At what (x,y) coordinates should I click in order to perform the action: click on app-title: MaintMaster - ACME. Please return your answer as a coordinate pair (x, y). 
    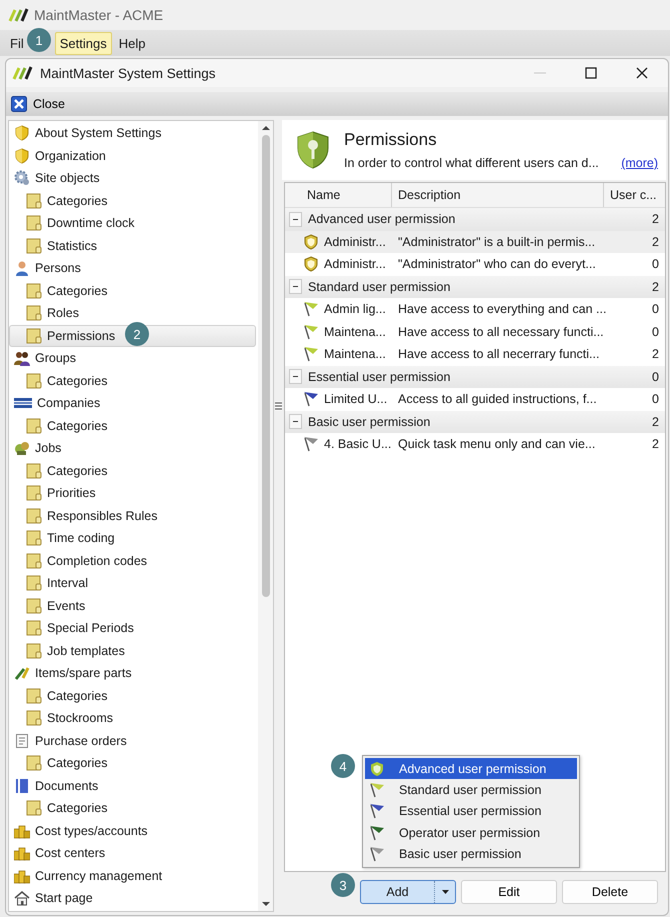
    Looking at the image, I should click on (99, 15).